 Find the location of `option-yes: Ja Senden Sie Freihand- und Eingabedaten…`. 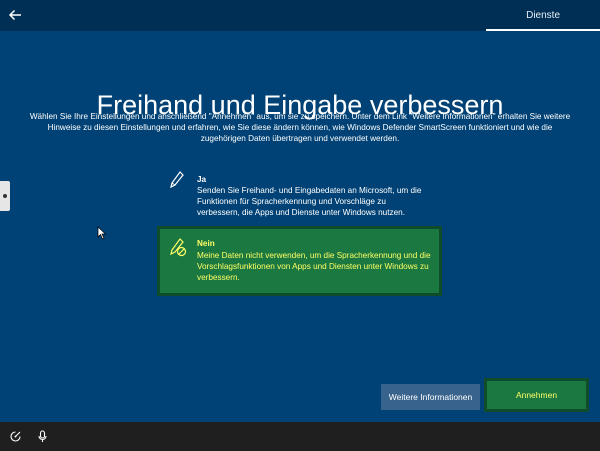

option-yes: Ja Senden Sie Freihand- und Eingabedaten… is located at coordinates (297, 195).